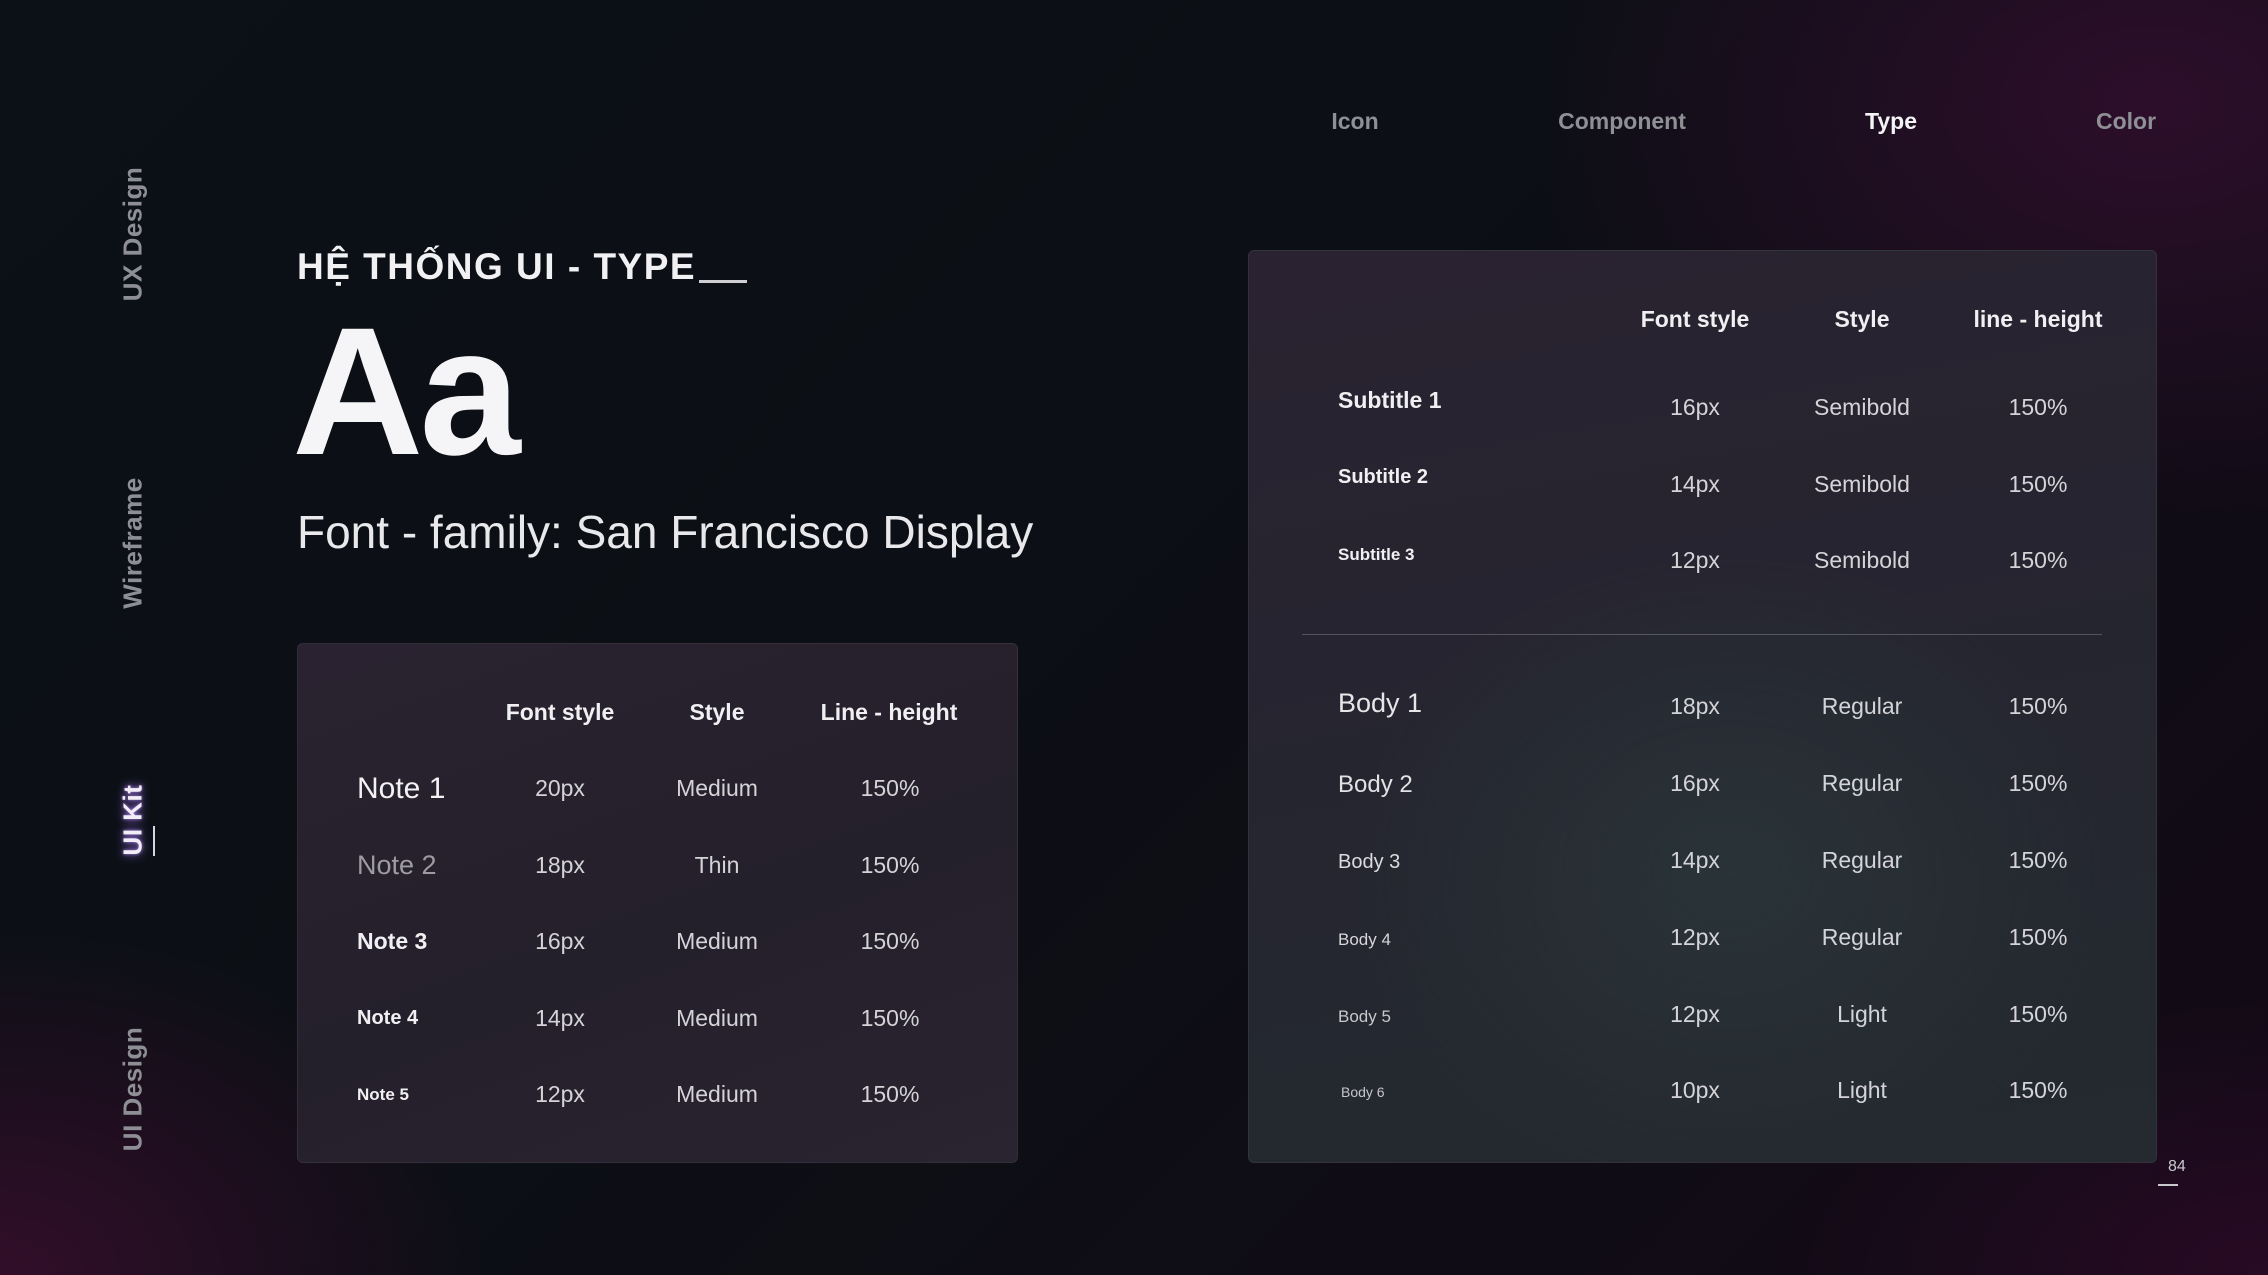  What do you see at coordinates (1383, 477) in the screenshot?
I see `row-label: Subtitle 2` at bounding box center [1383, 477].